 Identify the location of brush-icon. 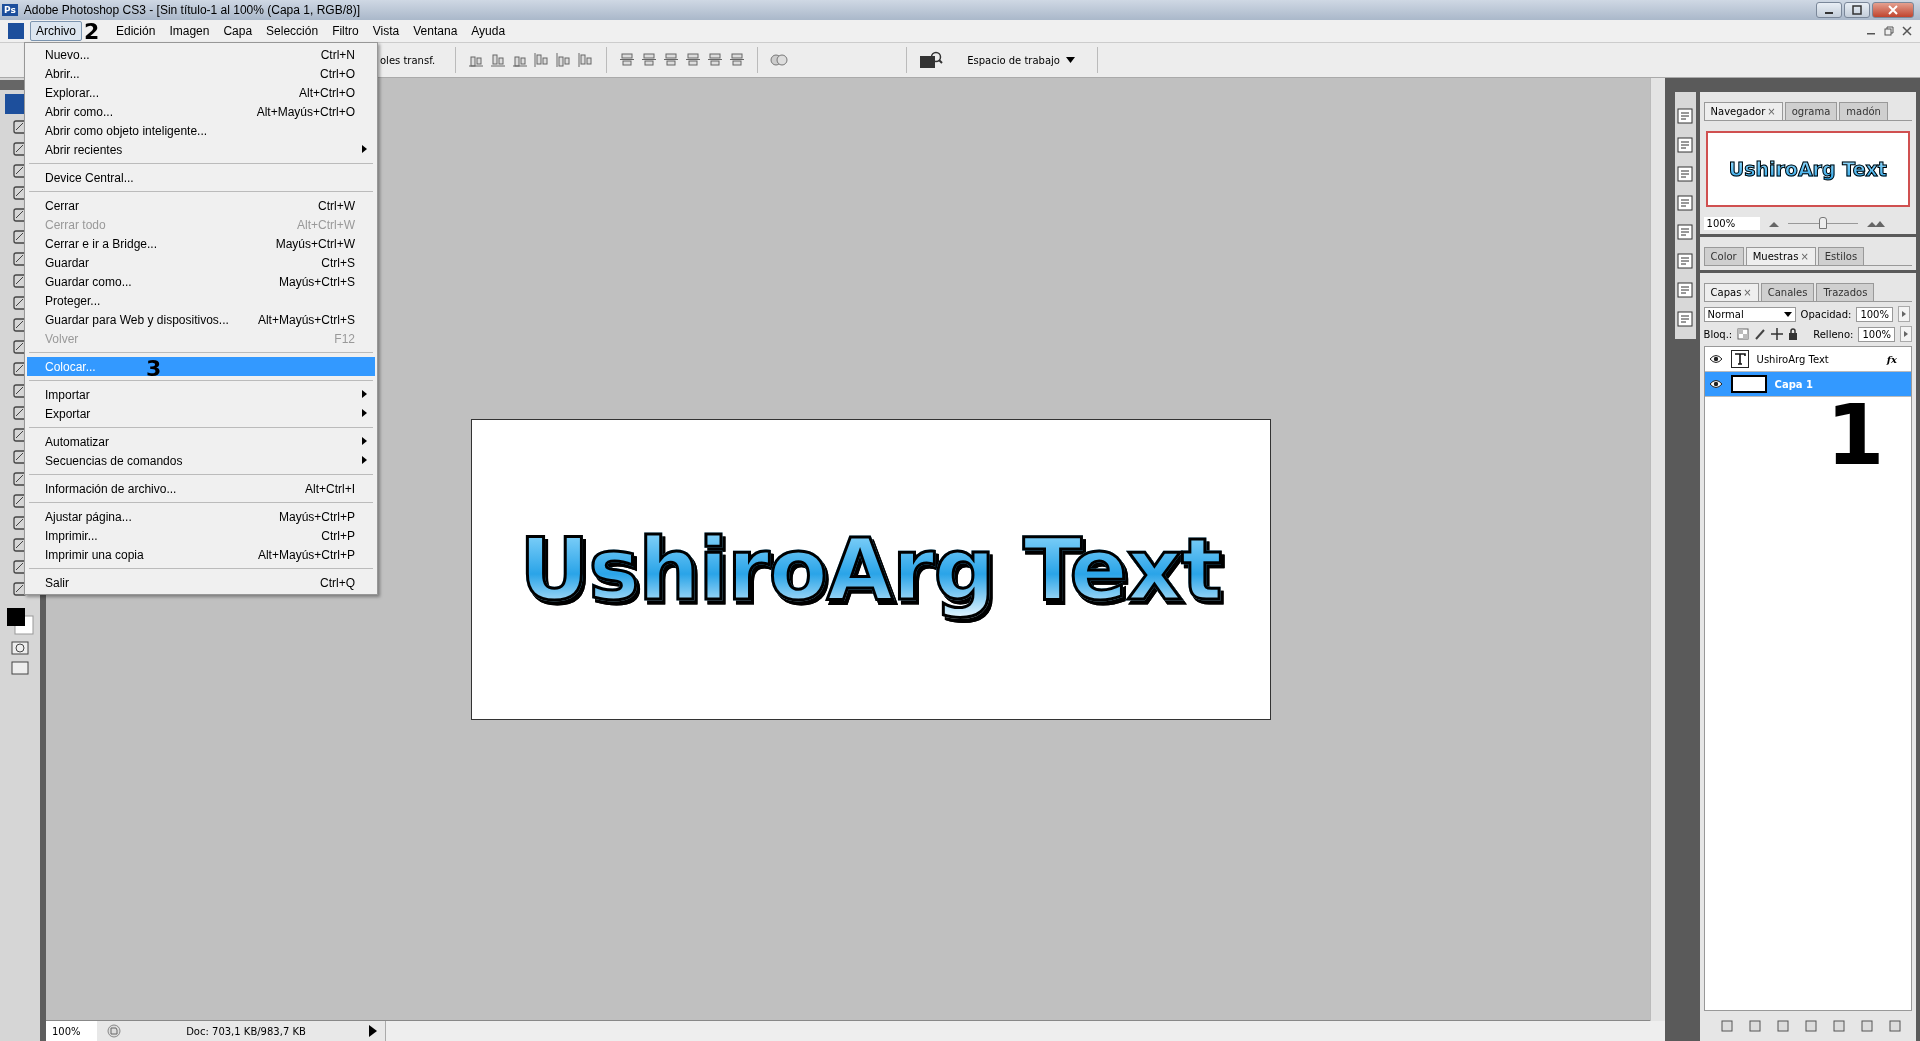
(1760, 334).